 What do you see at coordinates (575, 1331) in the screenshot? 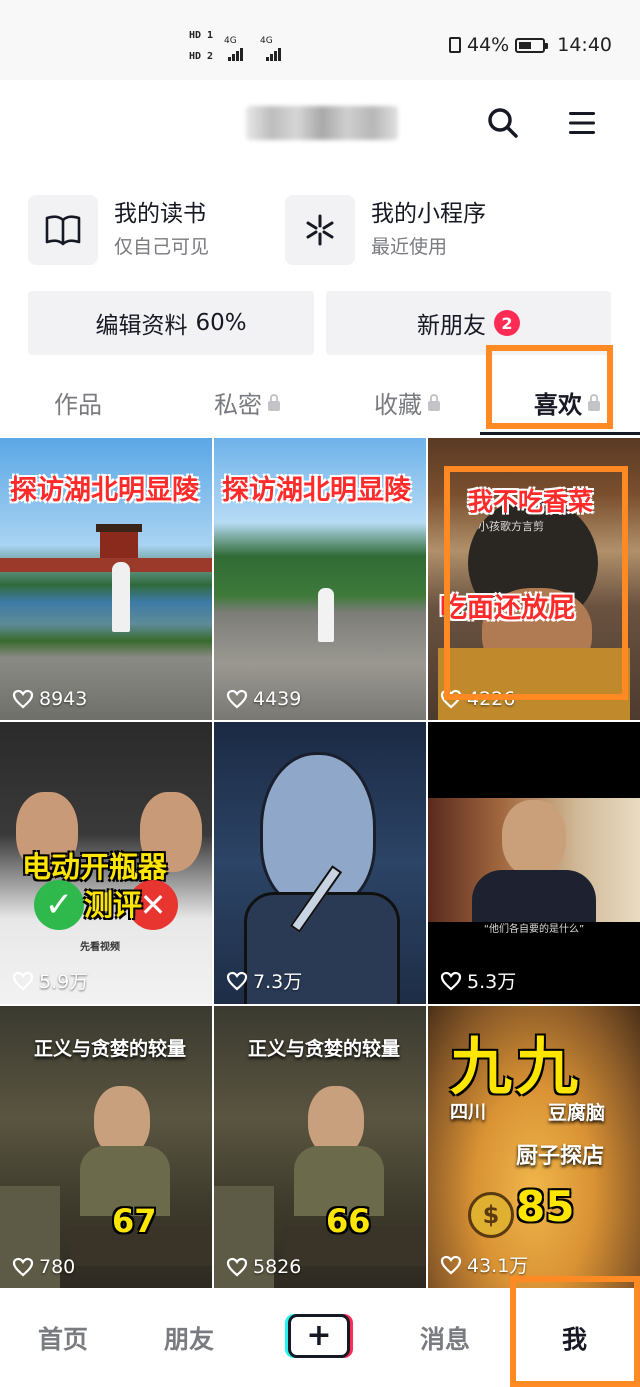
I see `me-tab-highlight-box` at bounding box center [575, 1331].